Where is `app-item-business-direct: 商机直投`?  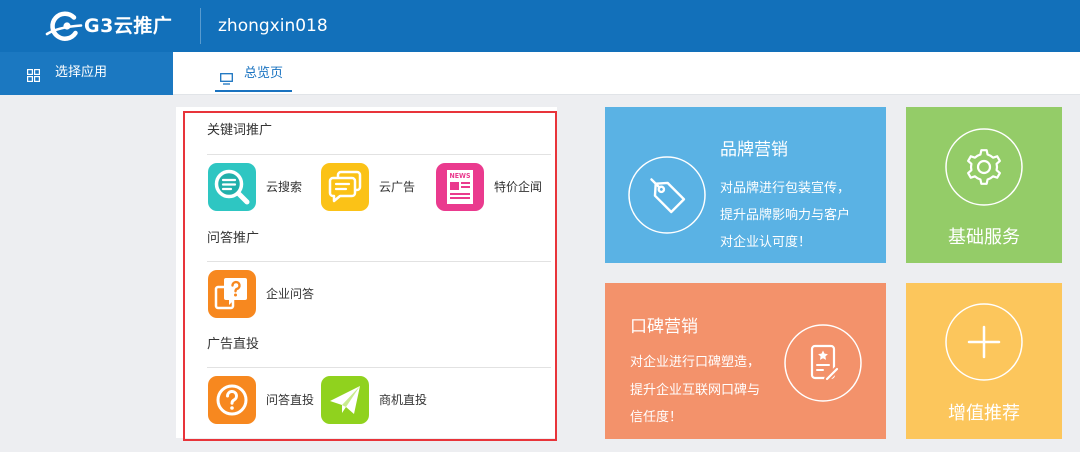
app-item-business-direct: 商机直投 is located at coordinates (376, 400).